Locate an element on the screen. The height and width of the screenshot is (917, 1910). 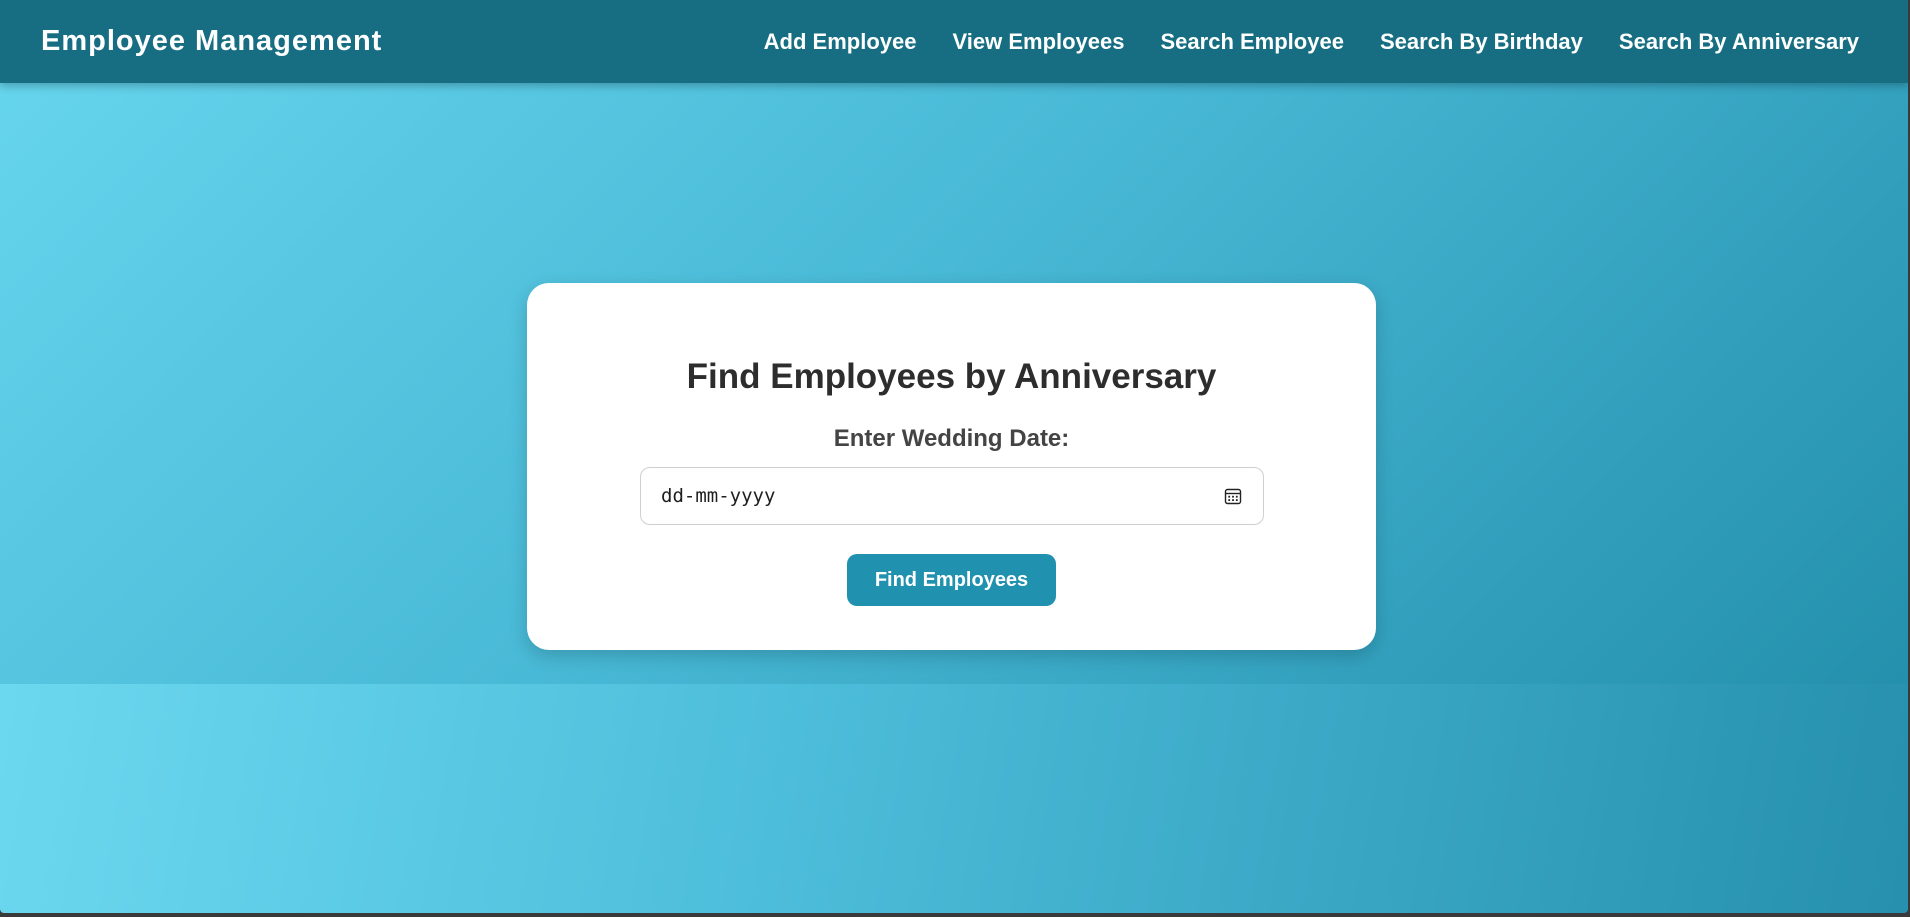
page-title: Find Employees by Anniversary is located at coordinates (951, 376).